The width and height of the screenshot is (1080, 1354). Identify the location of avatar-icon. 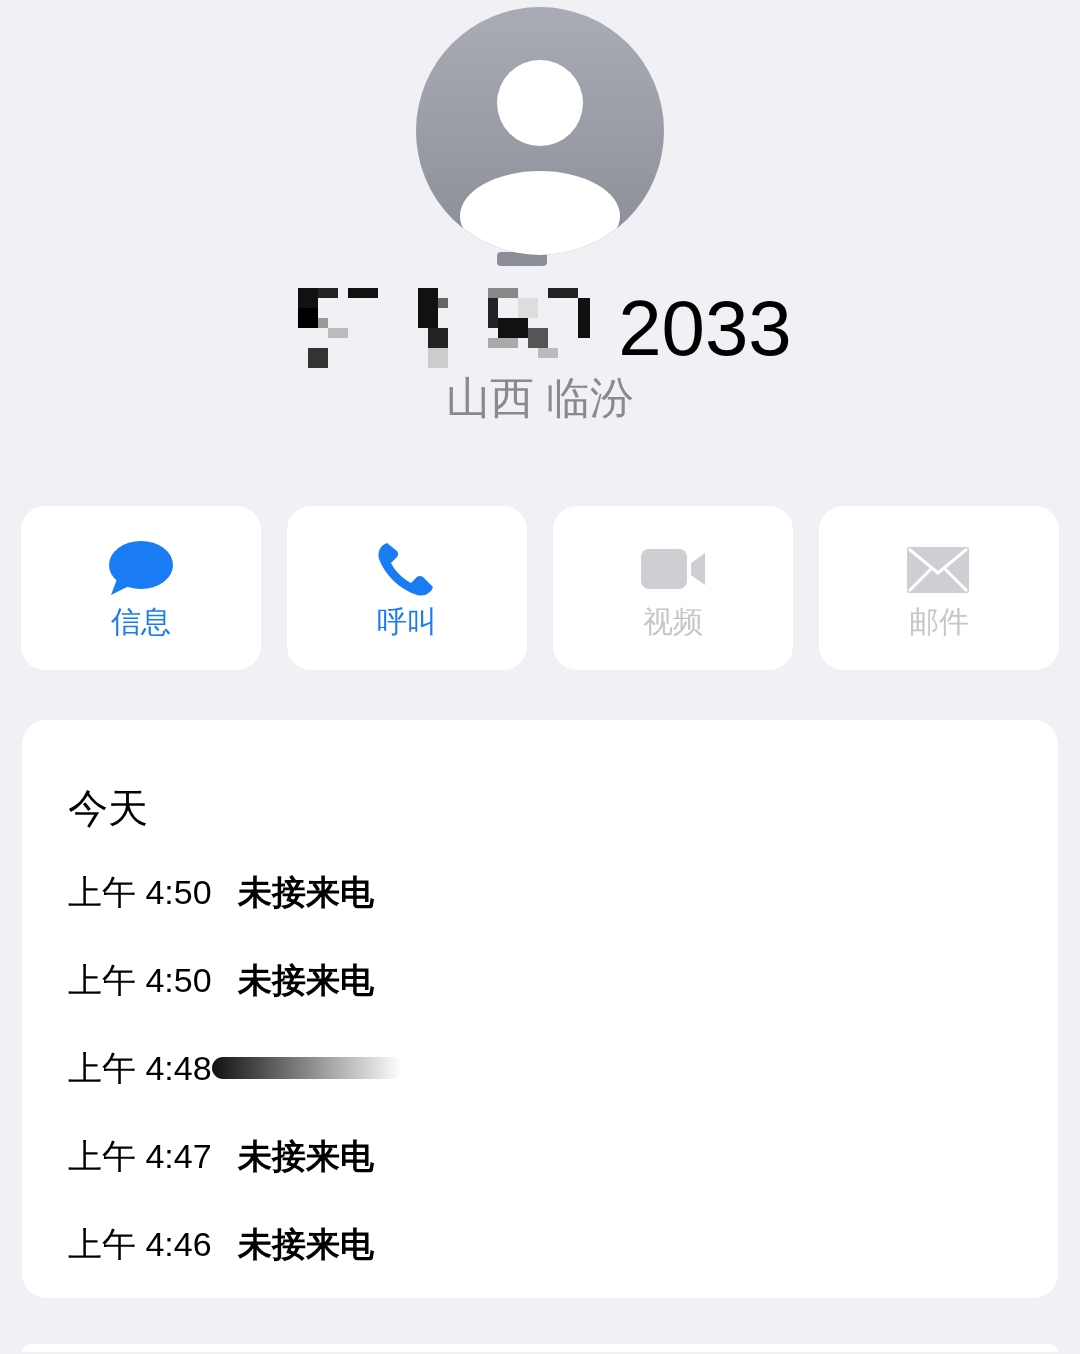
(540, 137).